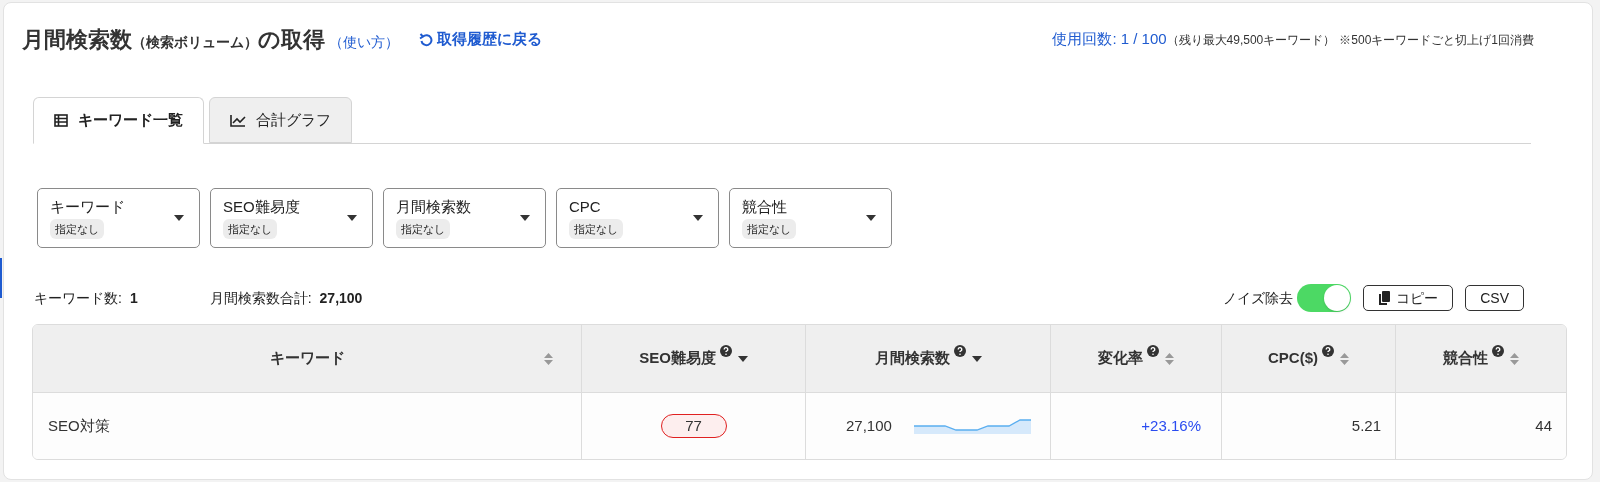 The height and width of the screenshot is (482, 1600). What do you see at coordinates (1384, 298) in the screenshot?
I see `copy-icon` at bounding box center [1384, 298].